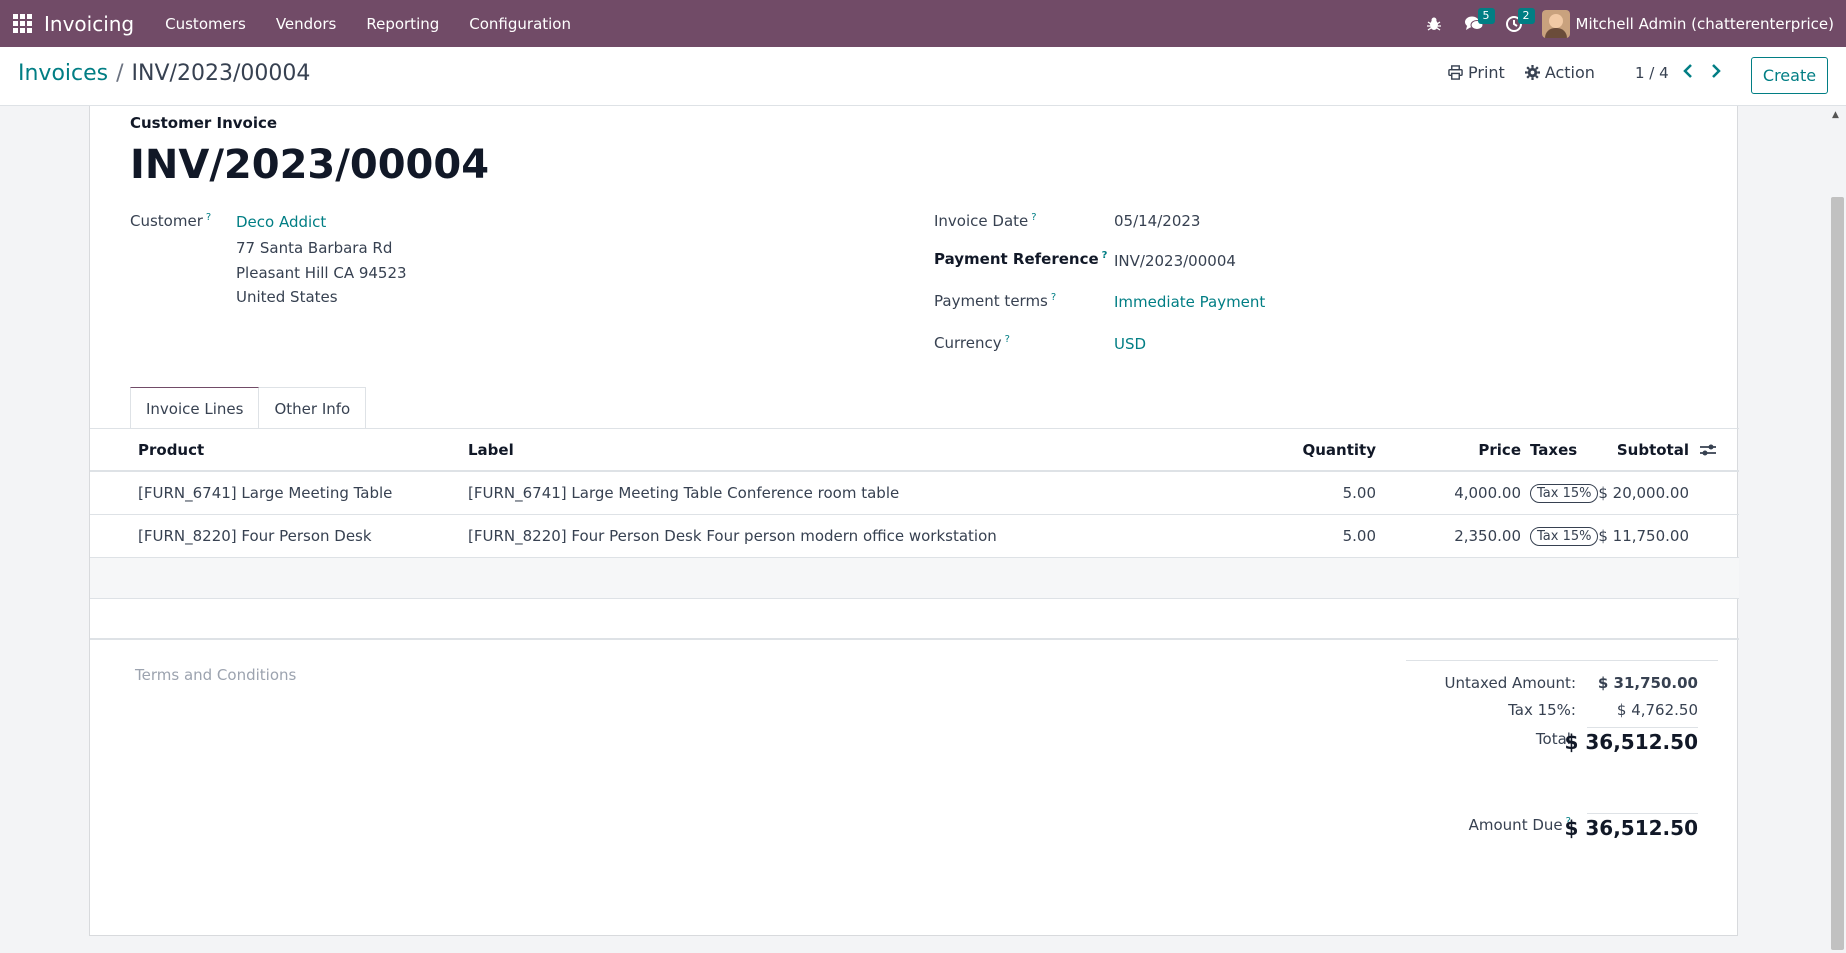 The image size is (1846, 953). What do you see at coordinates (1522, 825) in the screenshot?
I see `amount-due-label: Amount Due?:` at bounding box center [1522, 825].